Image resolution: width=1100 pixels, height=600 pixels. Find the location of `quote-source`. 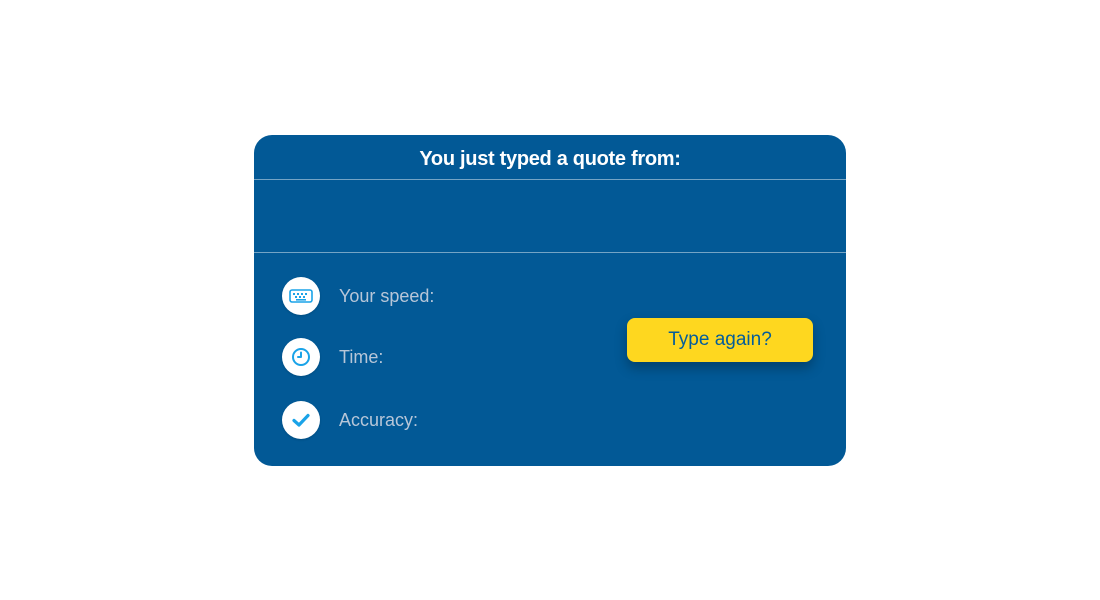

quote-source is located at coordinates (550, 216).